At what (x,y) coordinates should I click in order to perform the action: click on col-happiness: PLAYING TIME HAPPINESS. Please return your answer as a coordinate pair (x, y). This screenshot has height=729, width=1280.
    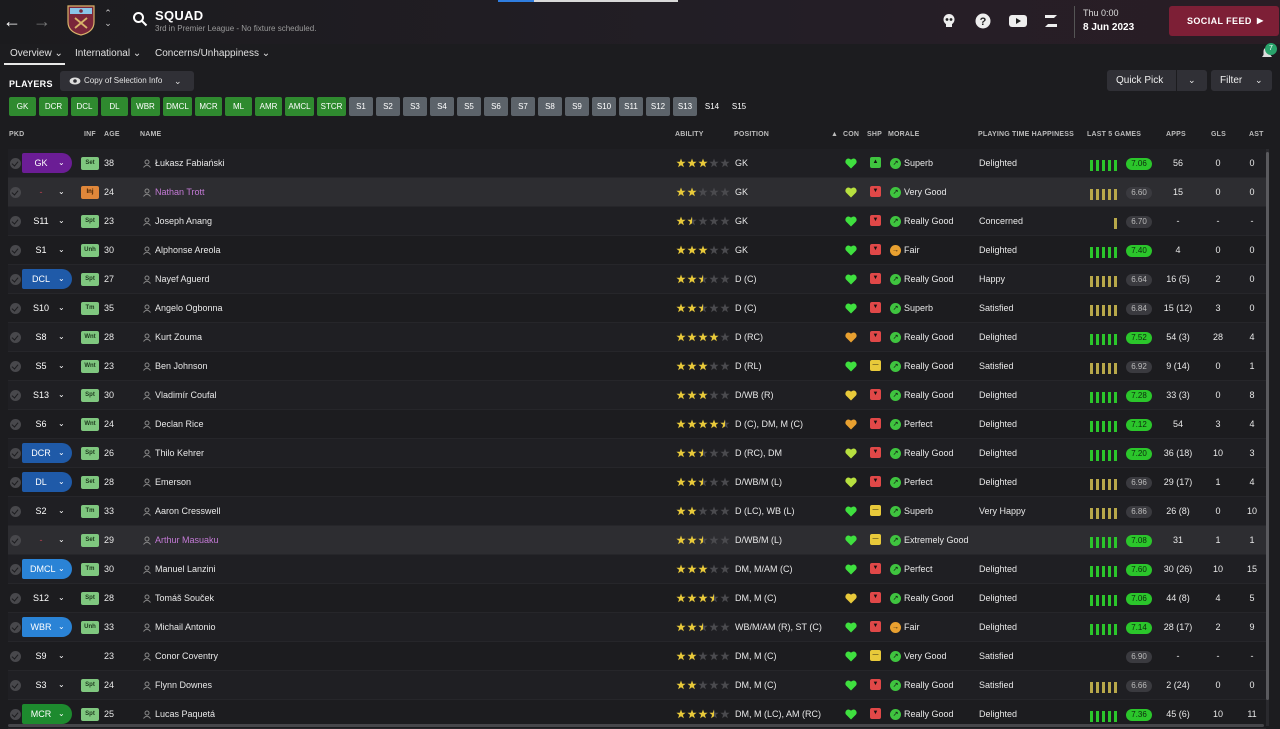
    Looking at the image, I should click on (1026, 134).